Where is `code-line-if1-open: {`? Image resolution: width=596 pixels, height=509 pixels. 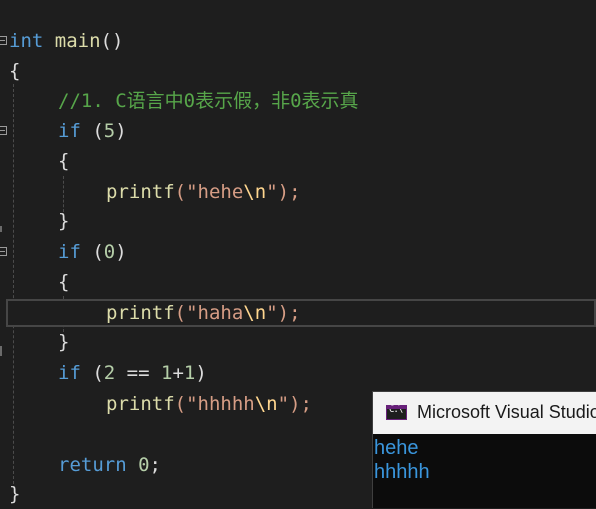 code-line-if1-open: { is located at coordinates (63, 161).